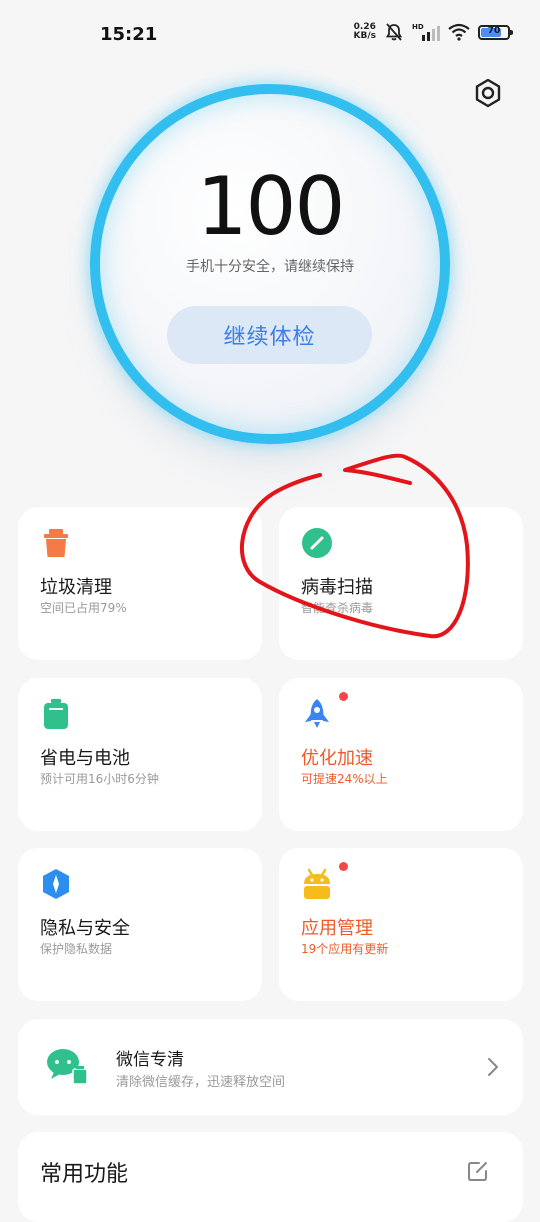 This screenshot has height=1222, width=540. Describe the element at coordinates (129, 34) in the screenshot. I see `status-time: 15:21` at that location.